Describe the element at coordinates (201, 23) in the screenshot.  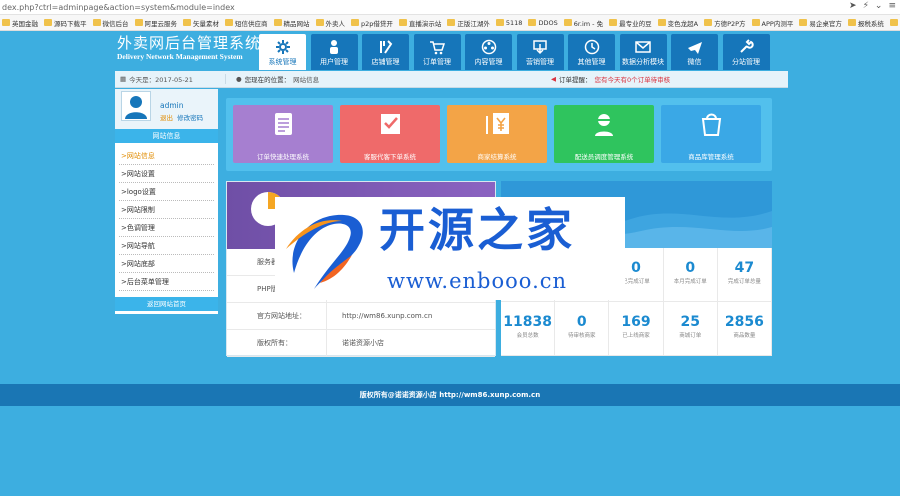
I see `bookmark-item: 矢量素材` at that location.